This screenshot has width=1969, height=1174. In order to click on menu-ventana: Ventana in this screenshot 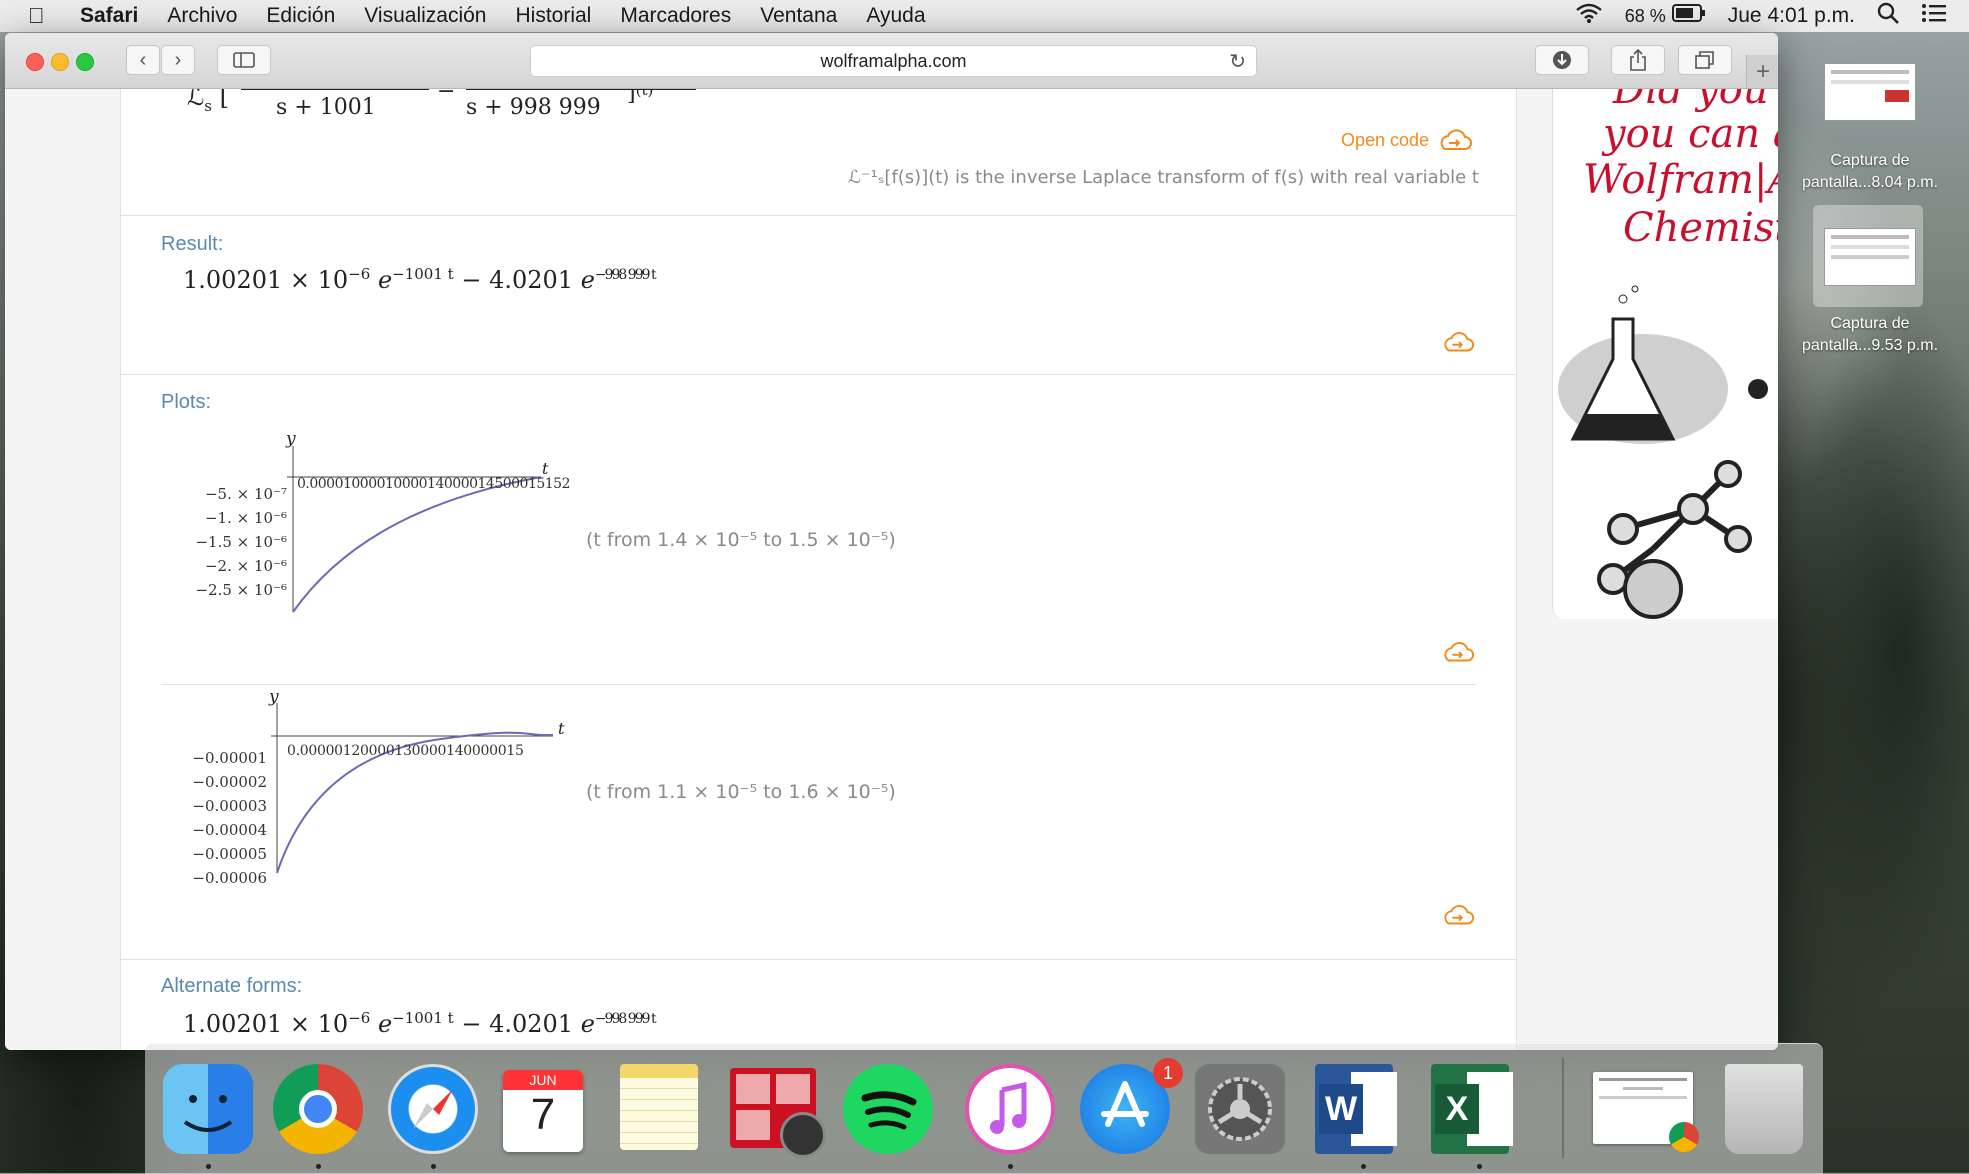, I will do `click(798, 16)`.